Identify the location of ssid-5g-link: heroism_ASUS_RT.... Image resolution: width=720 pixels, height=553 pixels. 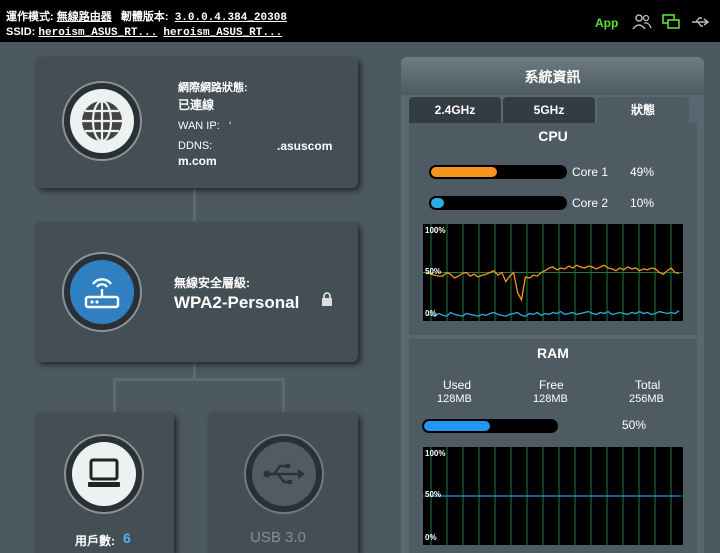
(222, 33).